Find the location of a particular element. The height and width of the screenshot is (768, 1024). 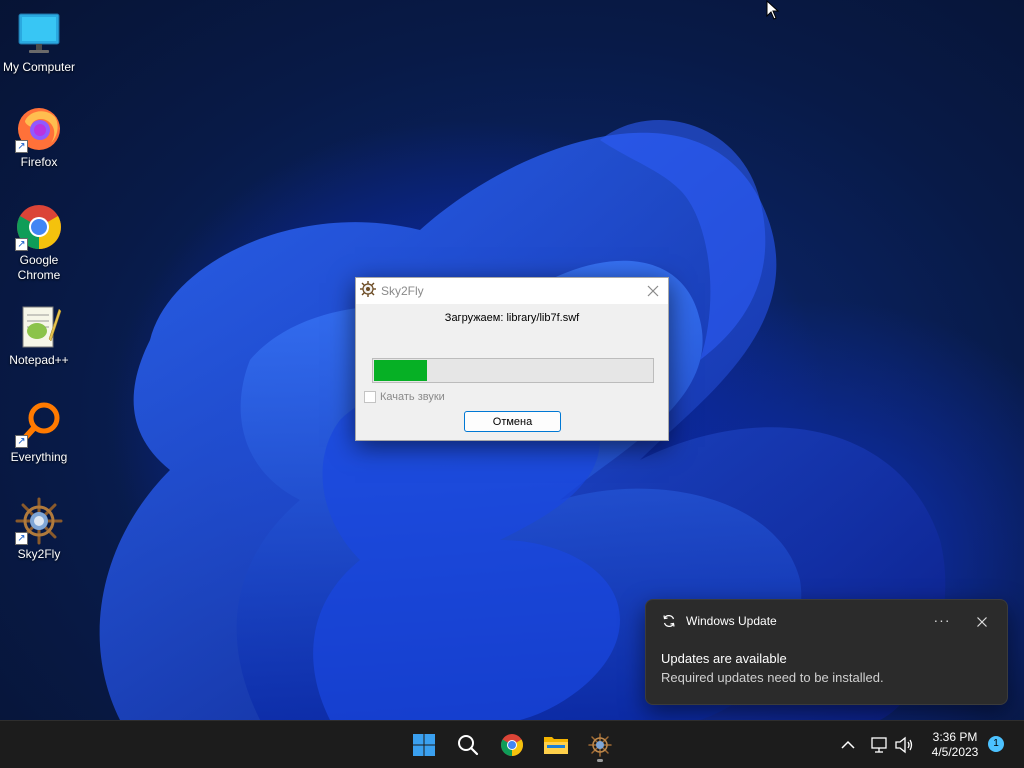

desktop-icon-label: Firefox is located at coordinates (39, 162).